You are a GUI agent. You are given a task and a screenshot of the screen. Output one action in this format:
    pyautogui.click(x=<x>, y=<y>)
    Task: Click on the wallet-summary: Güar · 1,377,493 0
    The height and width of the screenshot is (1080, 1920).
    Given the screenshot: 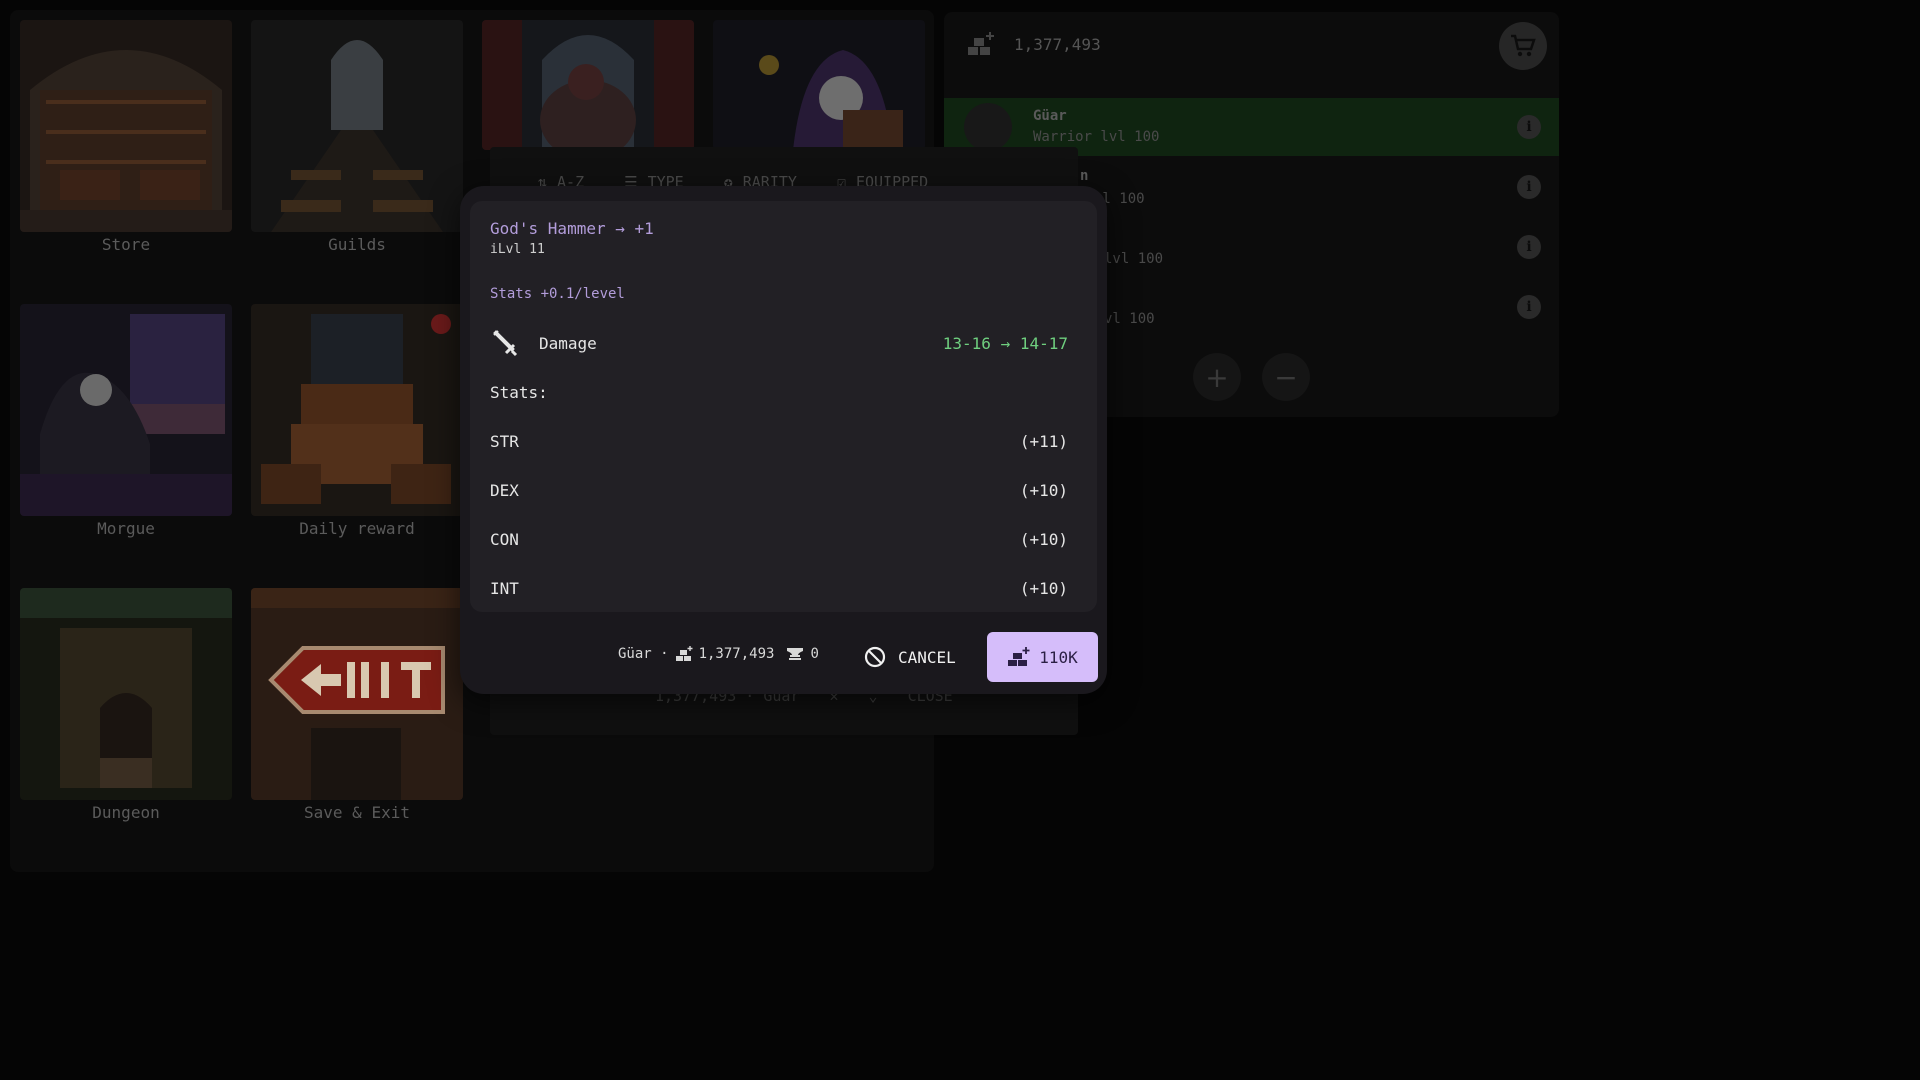 What is the action you would take?
    pyautogui.click(x=718, y=654)
    